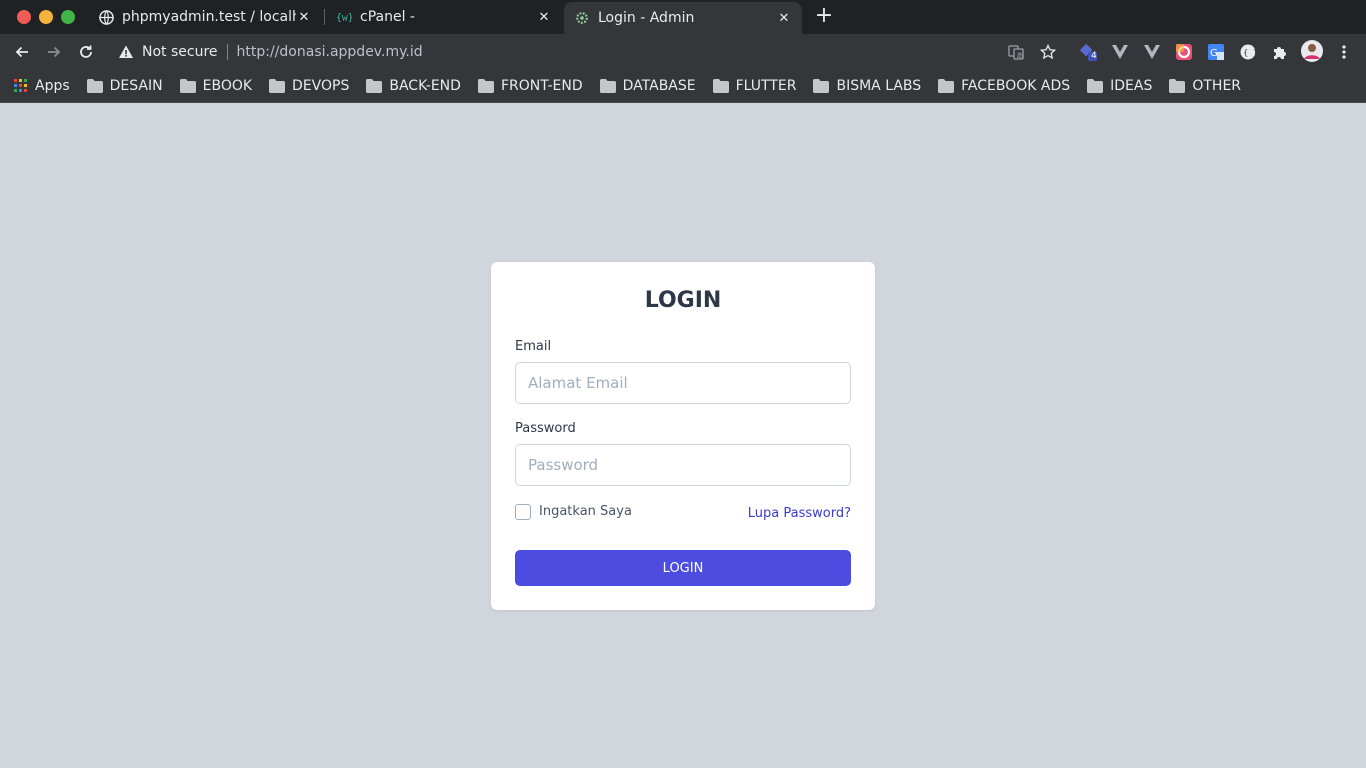 This screenshot has width=1366, height=768. I want to click on arrow-left-icon, so click(21, 52).